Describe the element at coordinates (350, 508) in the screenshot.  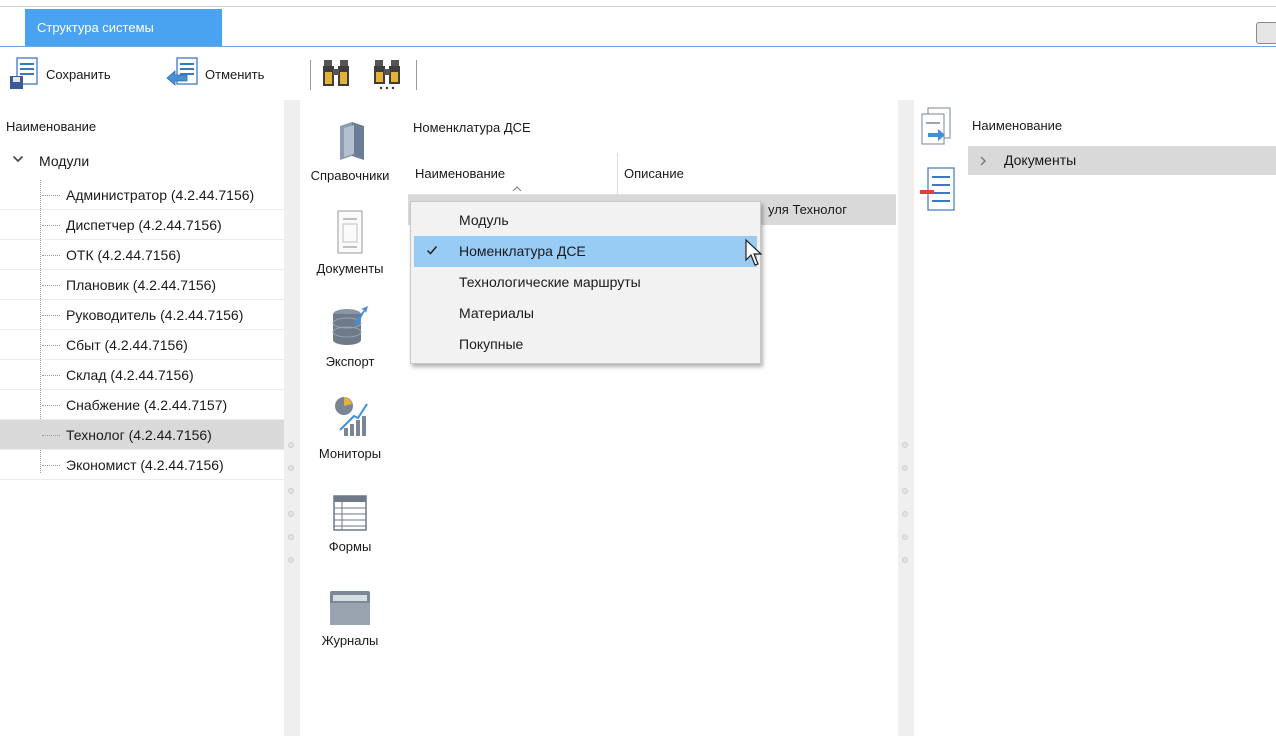
I see `table-form-icon` at that location.